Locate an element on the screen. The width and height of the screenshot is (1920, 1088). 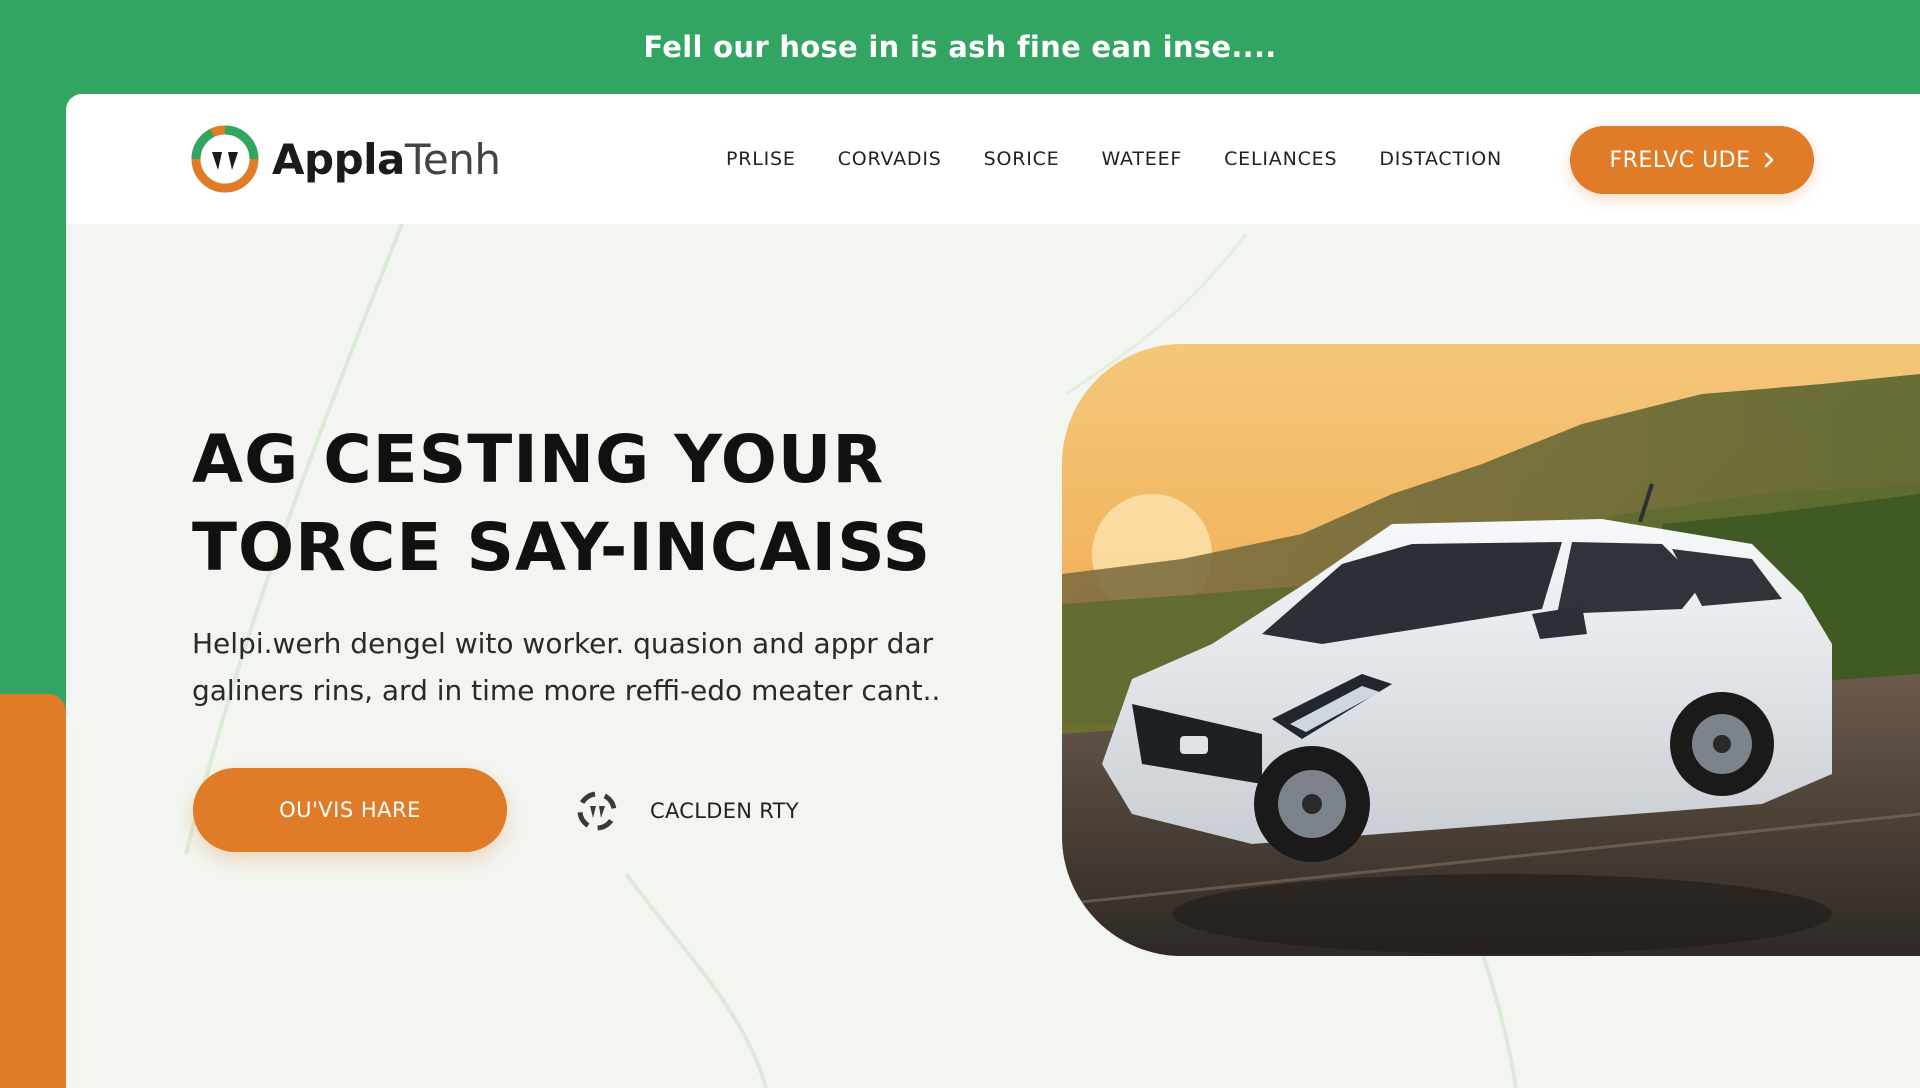
nav-item-distaction: DISTACTION is located at coordinates (1440, 159).